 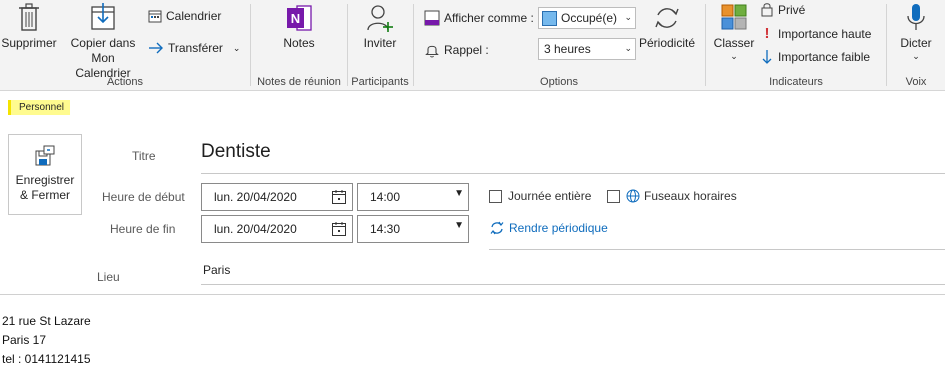 What do you see at coordinates (385, 229) in the screenshot?
I see `end-time-value: 14:30` at bounding box center [385, 229].